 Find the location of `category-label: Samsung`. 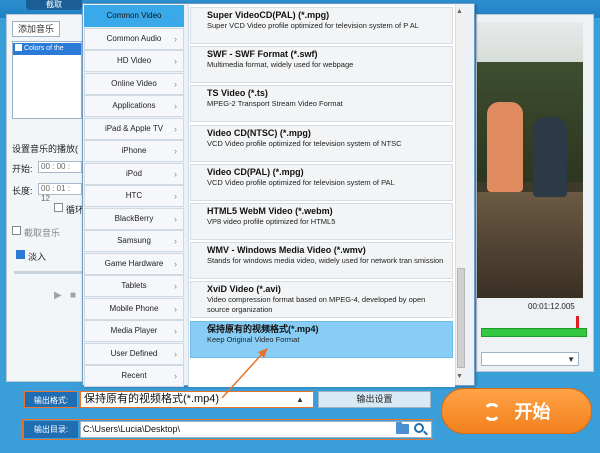

category-label: Samsung is located at coordinates (134, 240).